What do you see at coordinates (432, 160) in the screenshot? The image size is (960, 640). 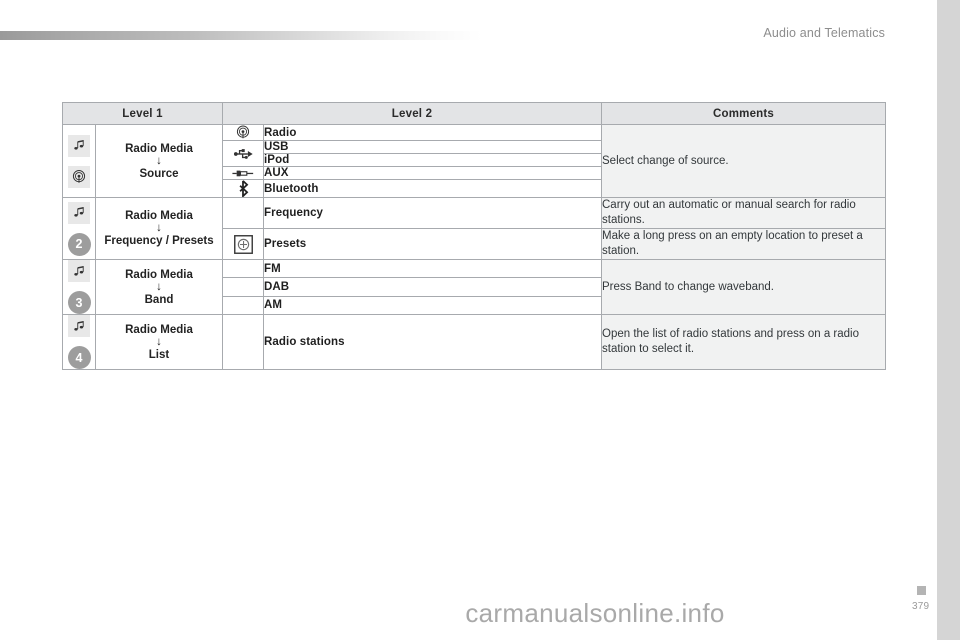 I see `level2-label-ipod: iPod` at bounding box center [432, 160].